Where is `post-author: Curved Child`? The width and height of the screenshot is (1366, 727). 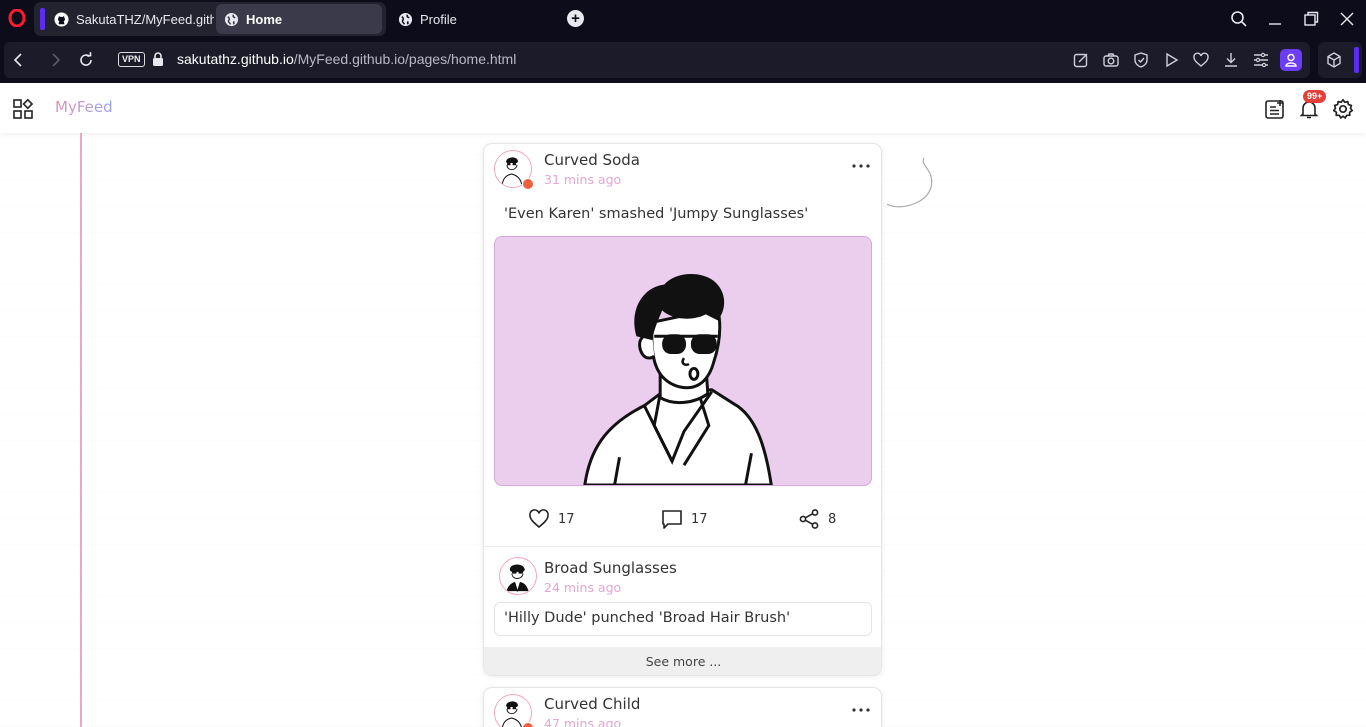 post-author: Curved Child is located at coordinates (592, 704).